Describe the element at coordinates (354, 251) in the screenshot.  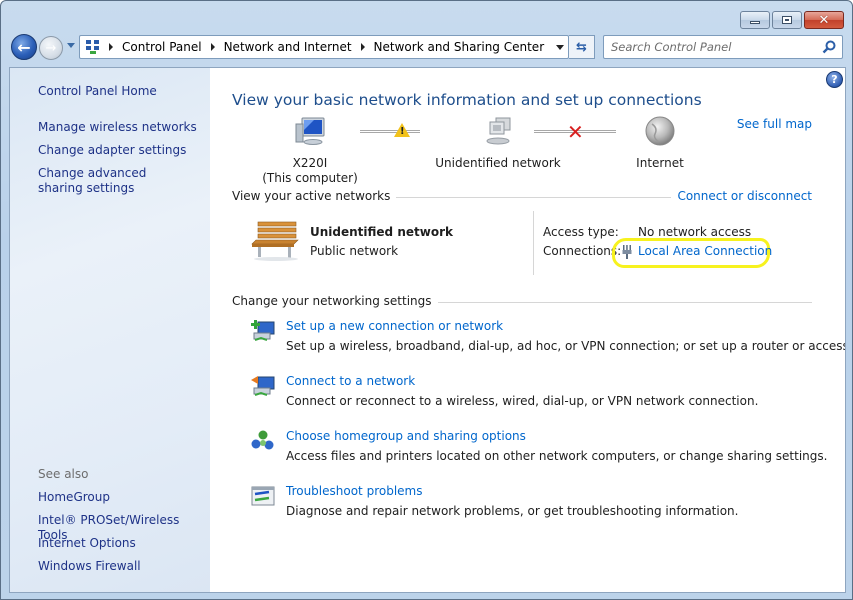
I see `active-network-type: Public network` at that location.